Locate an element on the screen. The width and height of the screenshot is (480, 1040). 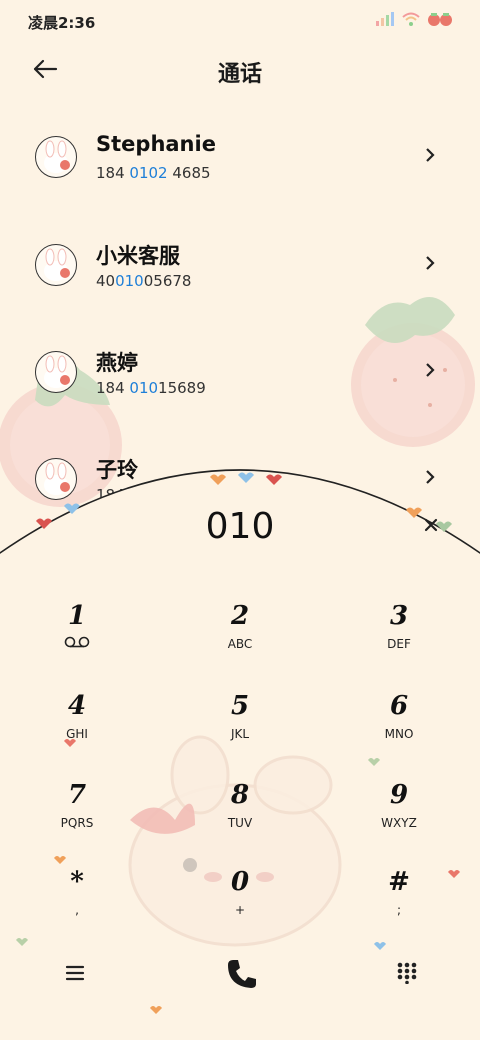
key-9: 9 WXYZ is located at coordinates (399, 814).